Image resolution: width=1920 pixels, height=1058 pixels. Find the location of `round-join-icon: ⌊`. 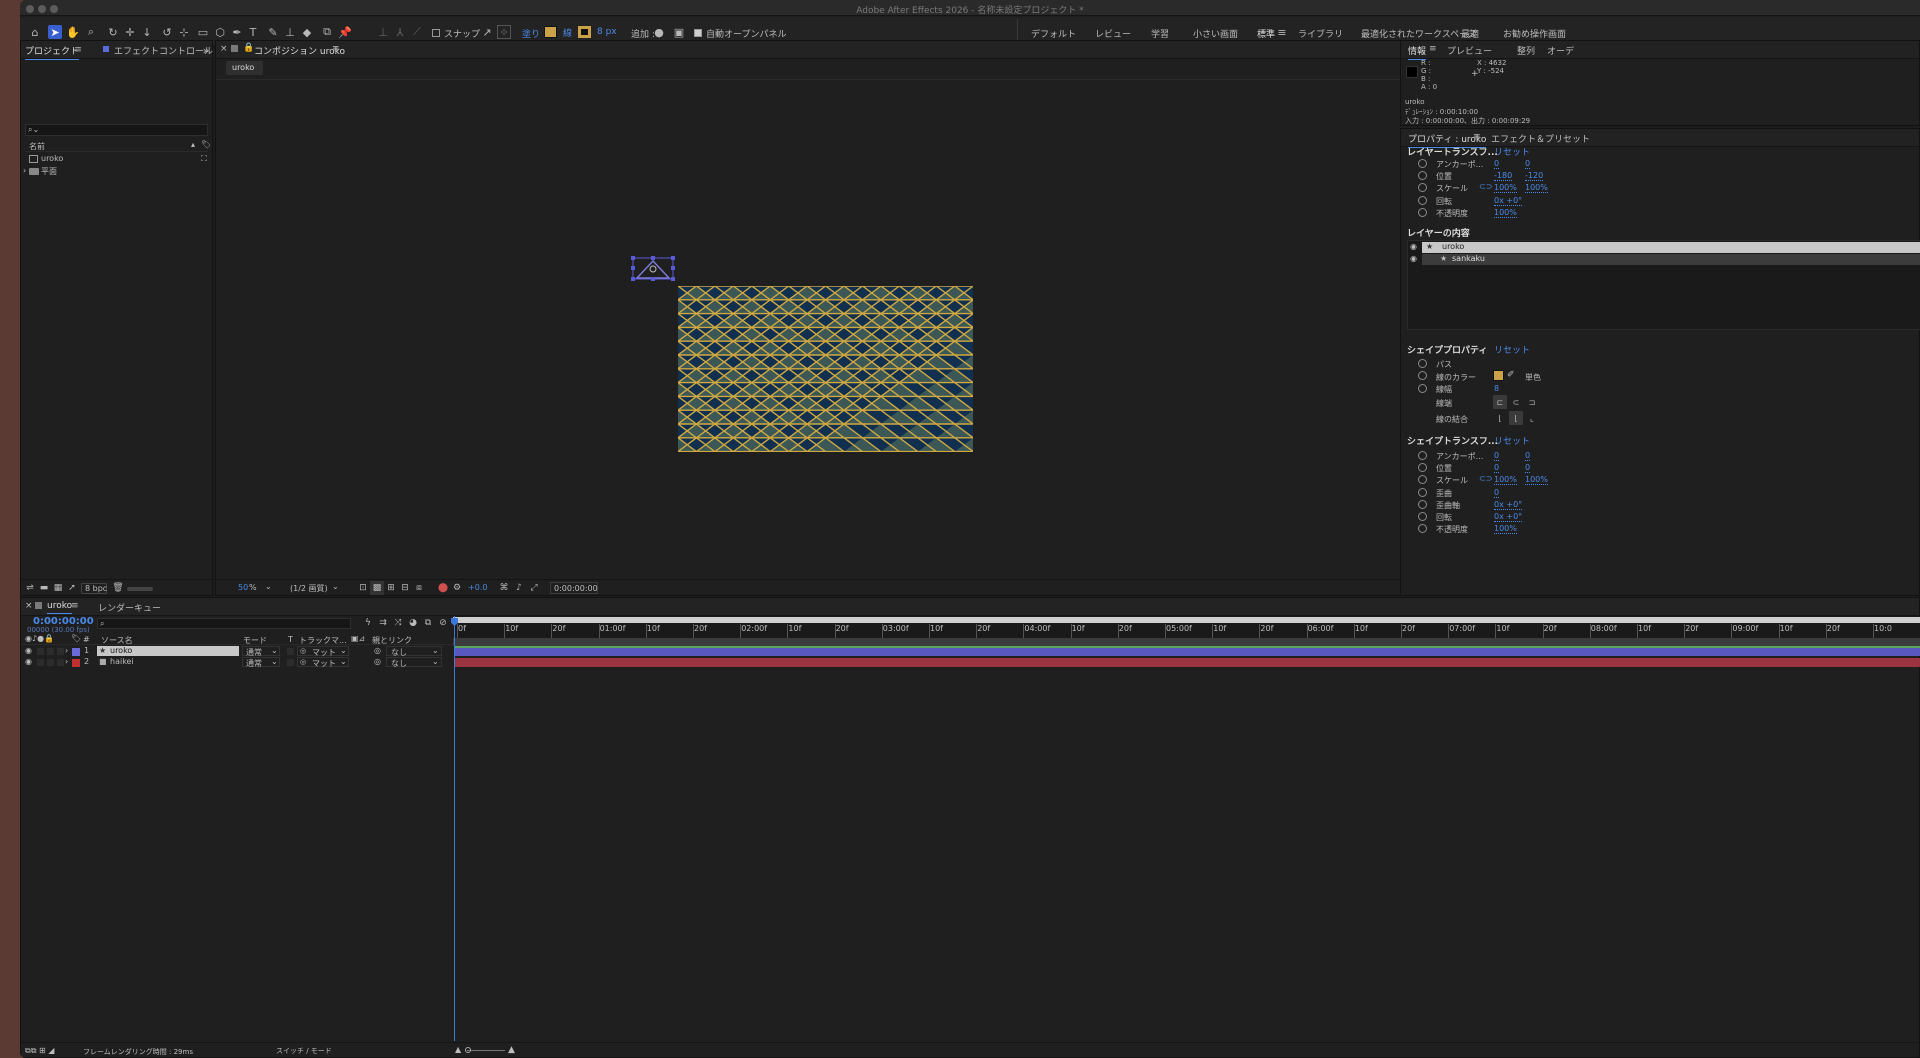

round-join-icon: ⌊ is located at coordinates (1516, 418).